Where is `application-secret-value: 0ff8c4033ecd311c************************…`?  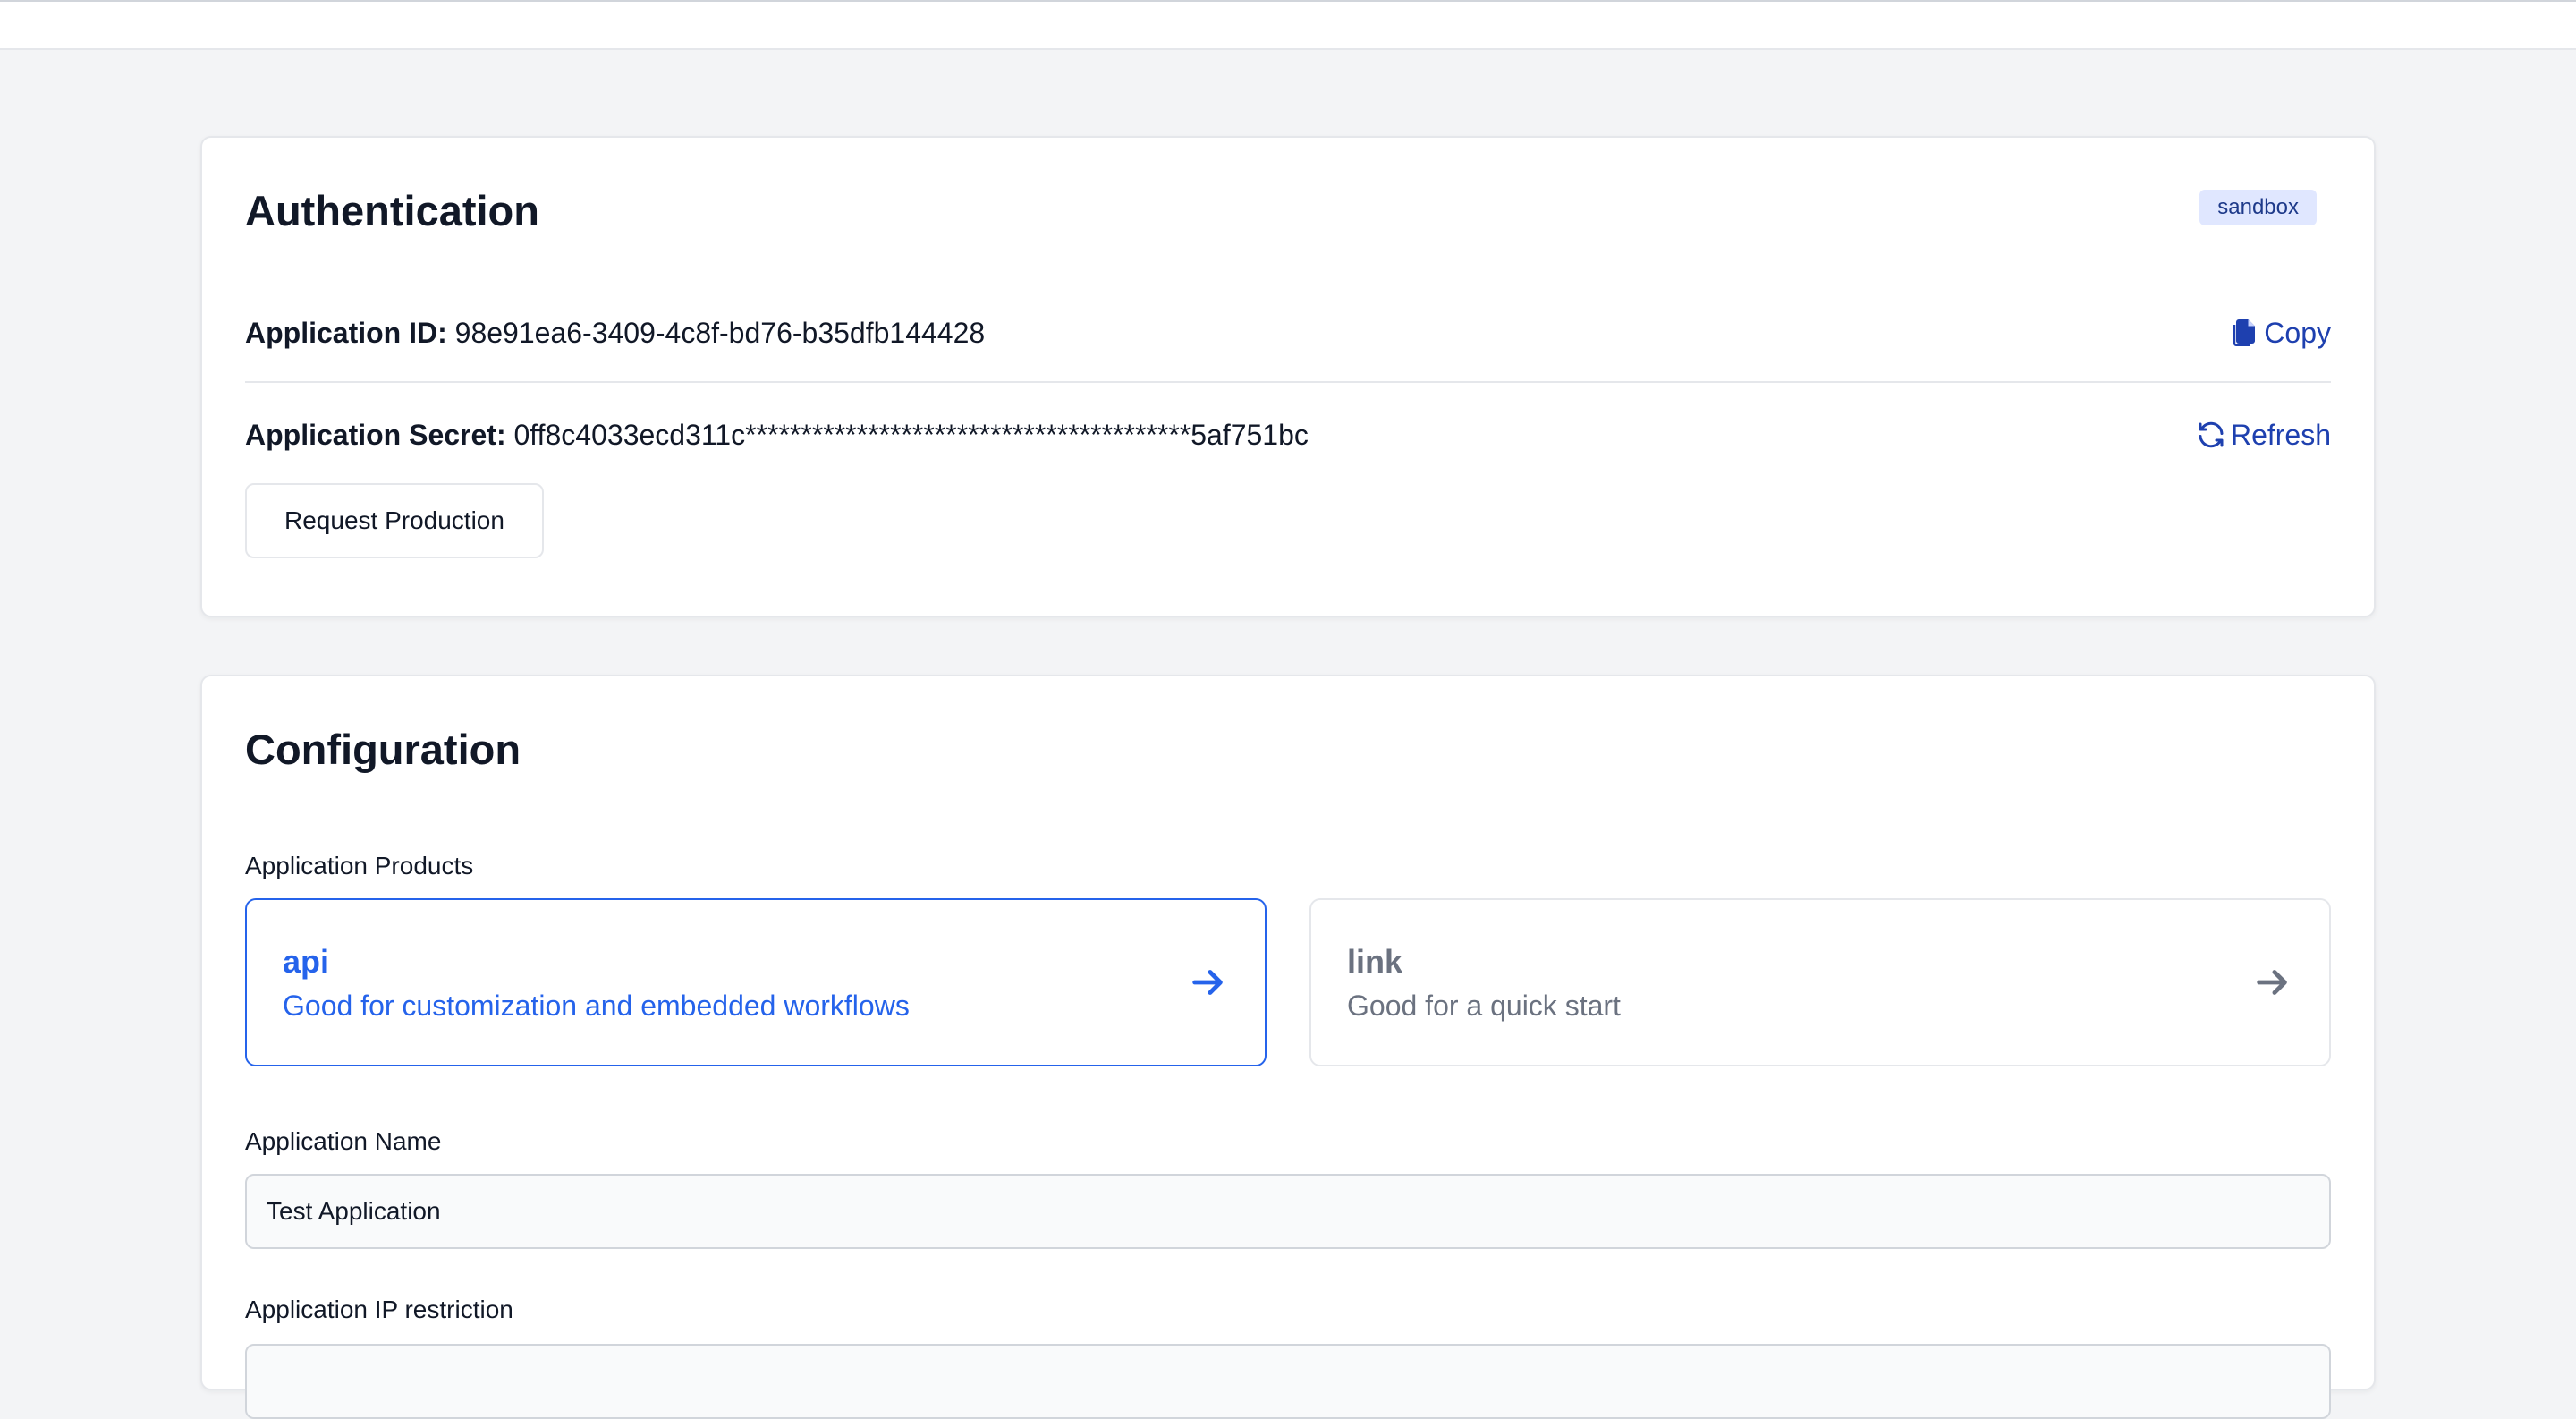 application-secret-value: 0ff8c4033ecd311c************************… is located at coordinates (911, 434).